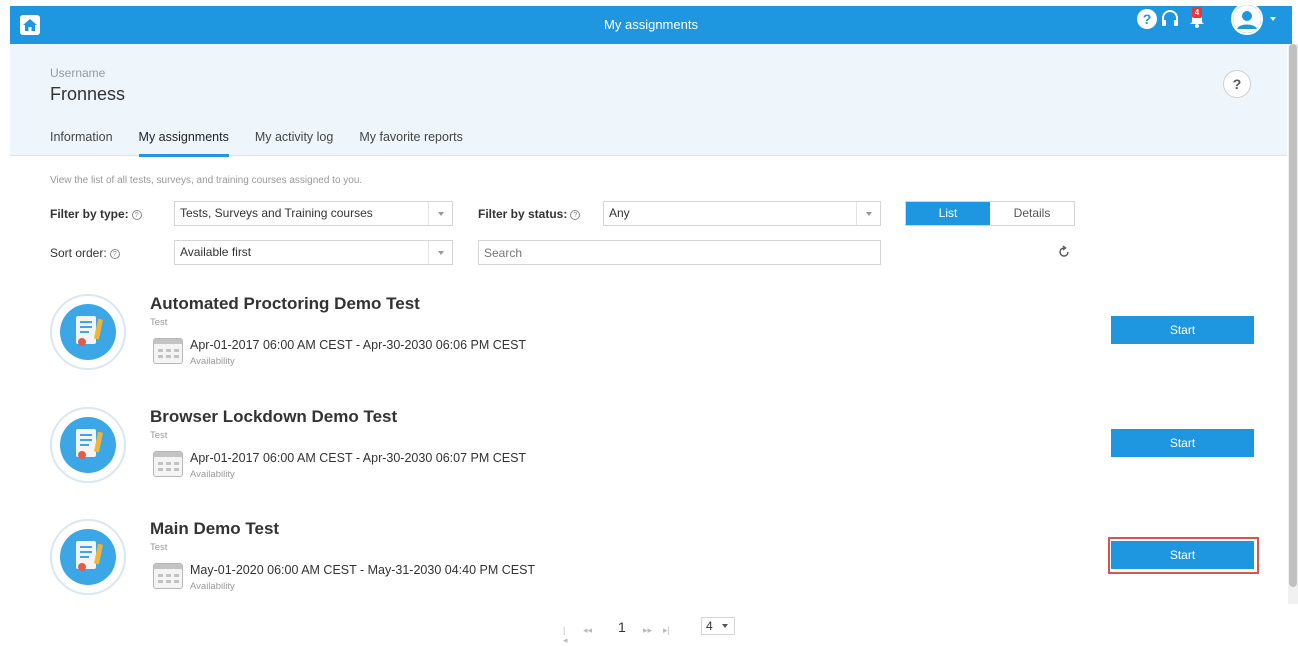  I want to click on tab-information: Information, so click(81, 143).